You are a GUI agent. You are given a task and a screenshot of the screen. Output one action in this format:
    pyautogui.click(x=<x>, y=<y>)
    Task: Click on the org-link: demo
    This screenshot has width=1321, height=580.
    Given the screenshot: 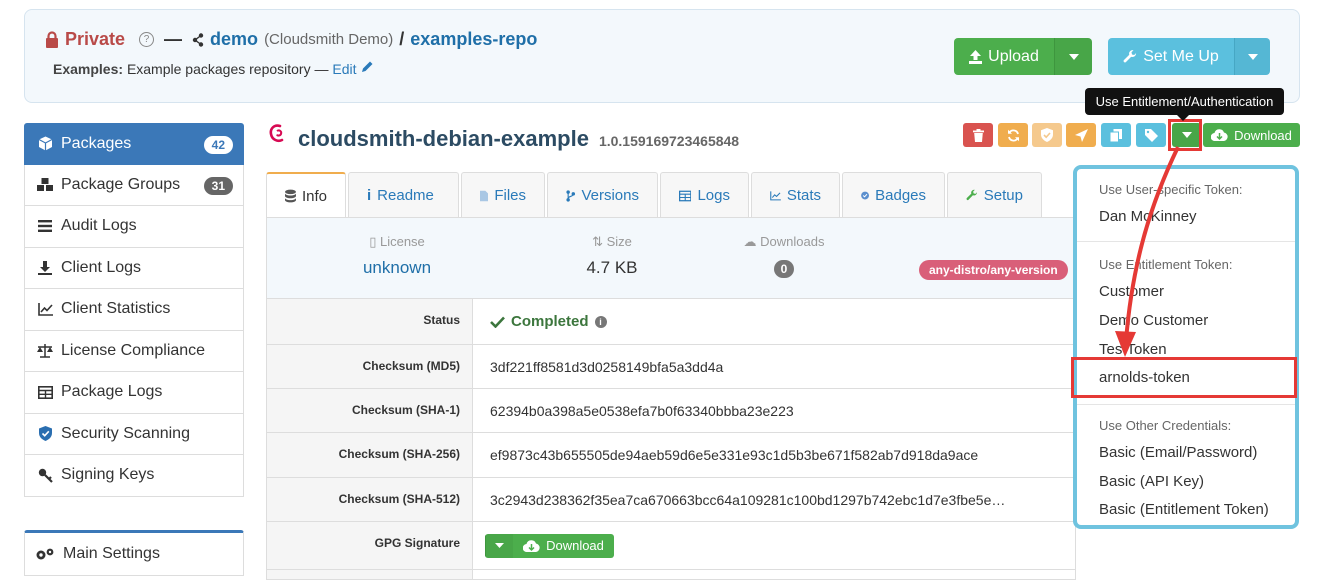 What is the action you would take?
    pyautogui.click(x=234, y=39)
    